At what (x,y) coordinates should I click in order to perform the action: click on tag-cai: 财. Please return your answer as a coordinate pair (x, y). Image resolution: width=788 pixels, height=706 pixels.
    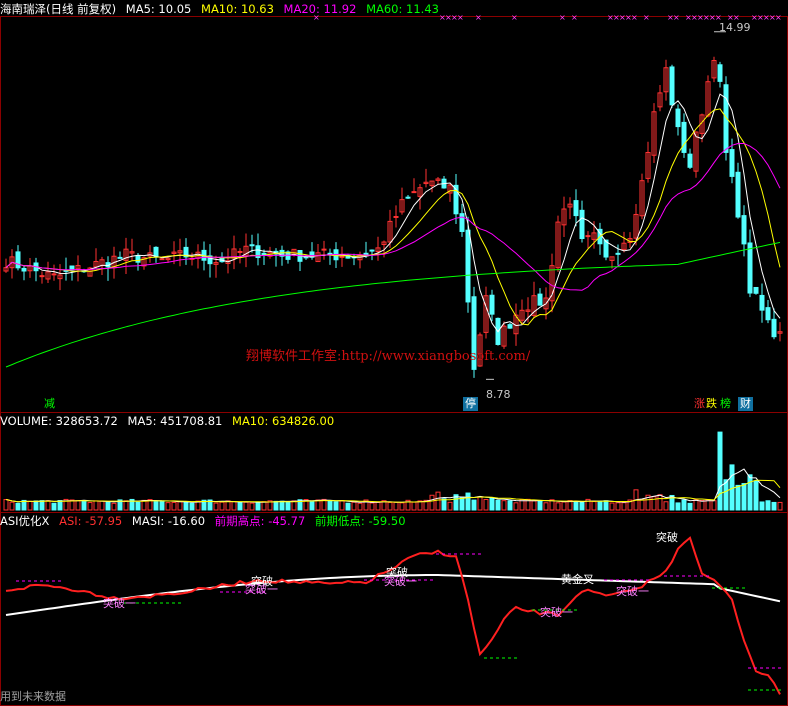
    Looking at the image, I should click on (745, 404).